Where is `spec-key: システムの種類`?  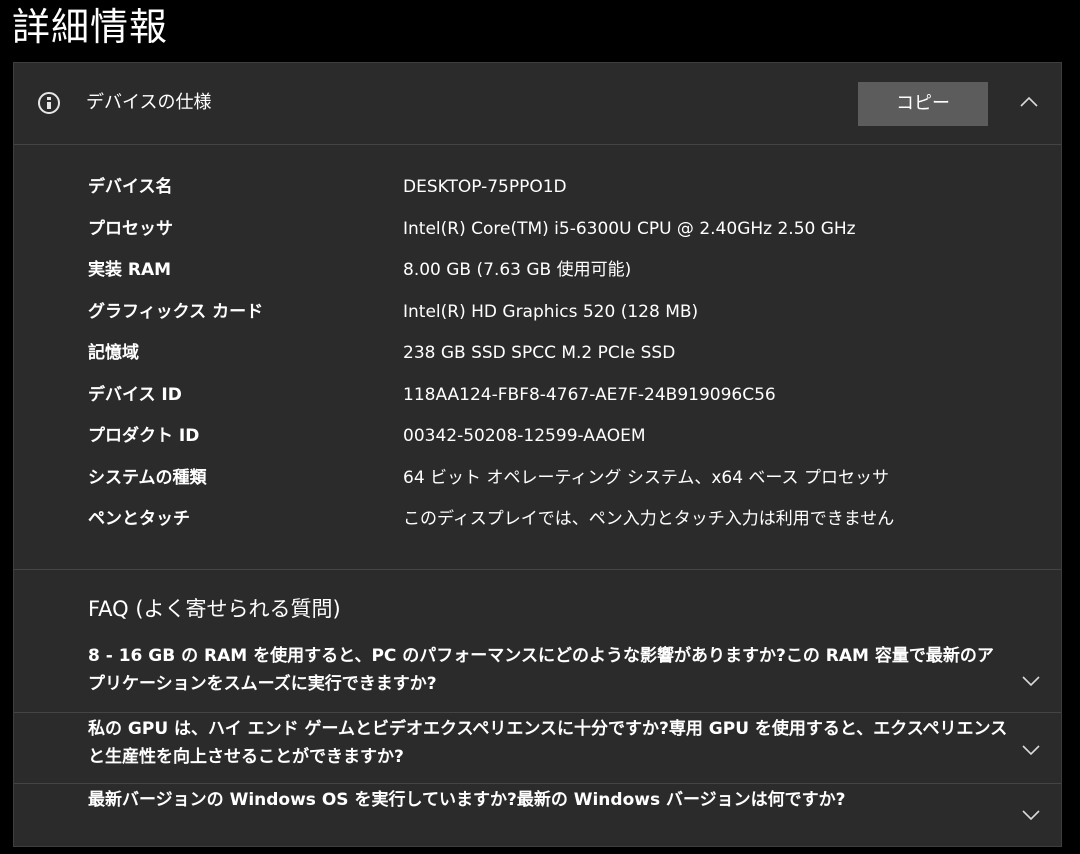
spec-key: システムの種類 is located at coordinates (147, 478).